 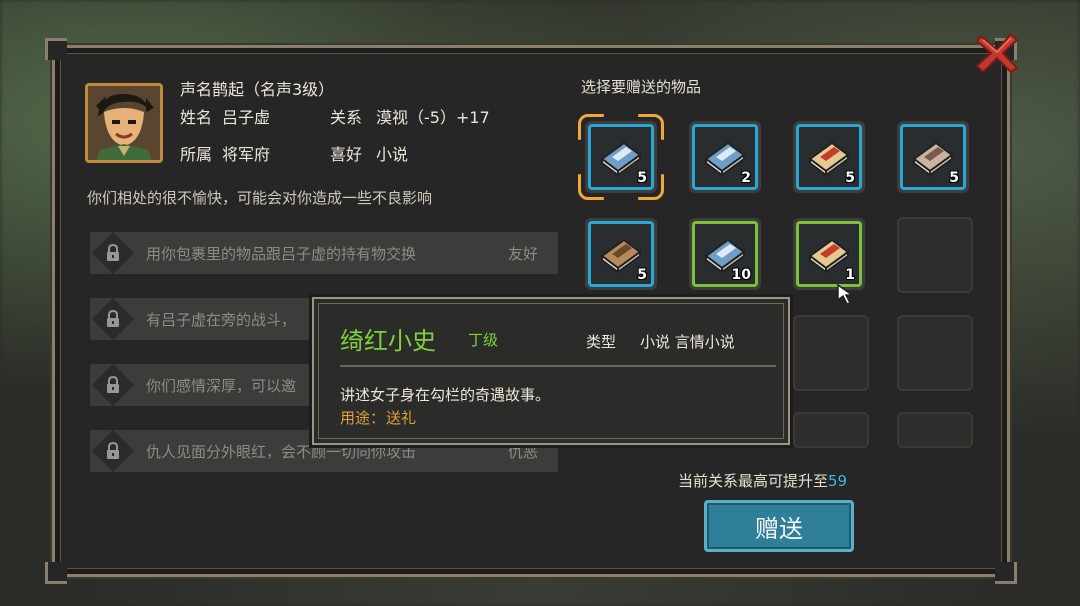 I want to click on item-tooltip: 绮红小史 丁级 类型 小说 言情小说 讲述女子身在勾栏的奇遇故事。 用途： 送礼, so click(x=551, y=371).